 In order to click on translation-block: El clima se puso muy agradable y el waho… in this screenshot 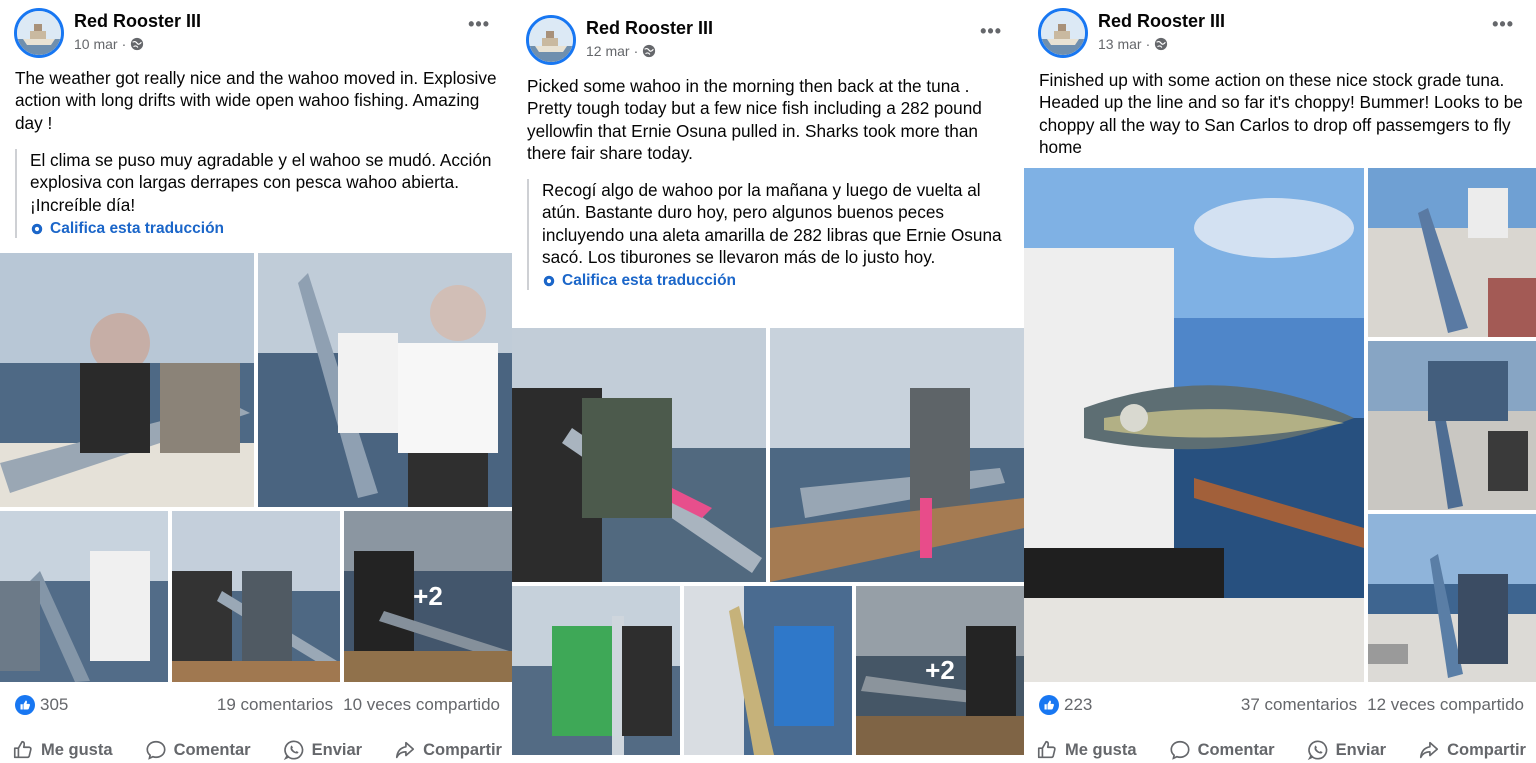, I will do `click(257, 193)`.